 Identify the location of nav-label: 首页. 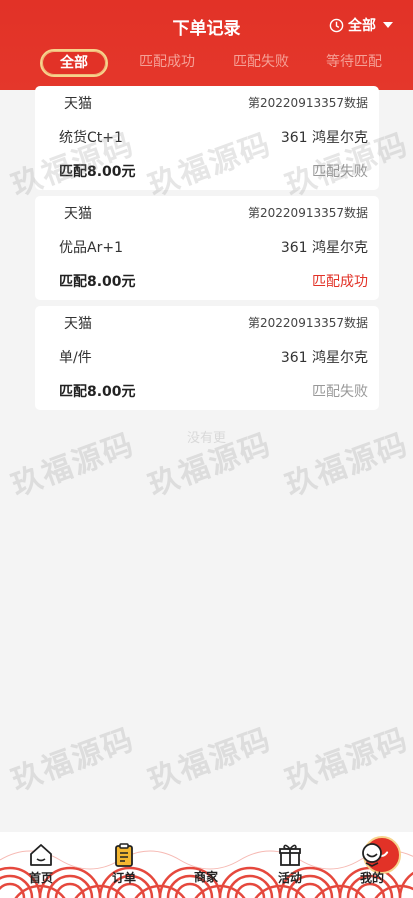
(40, 878).